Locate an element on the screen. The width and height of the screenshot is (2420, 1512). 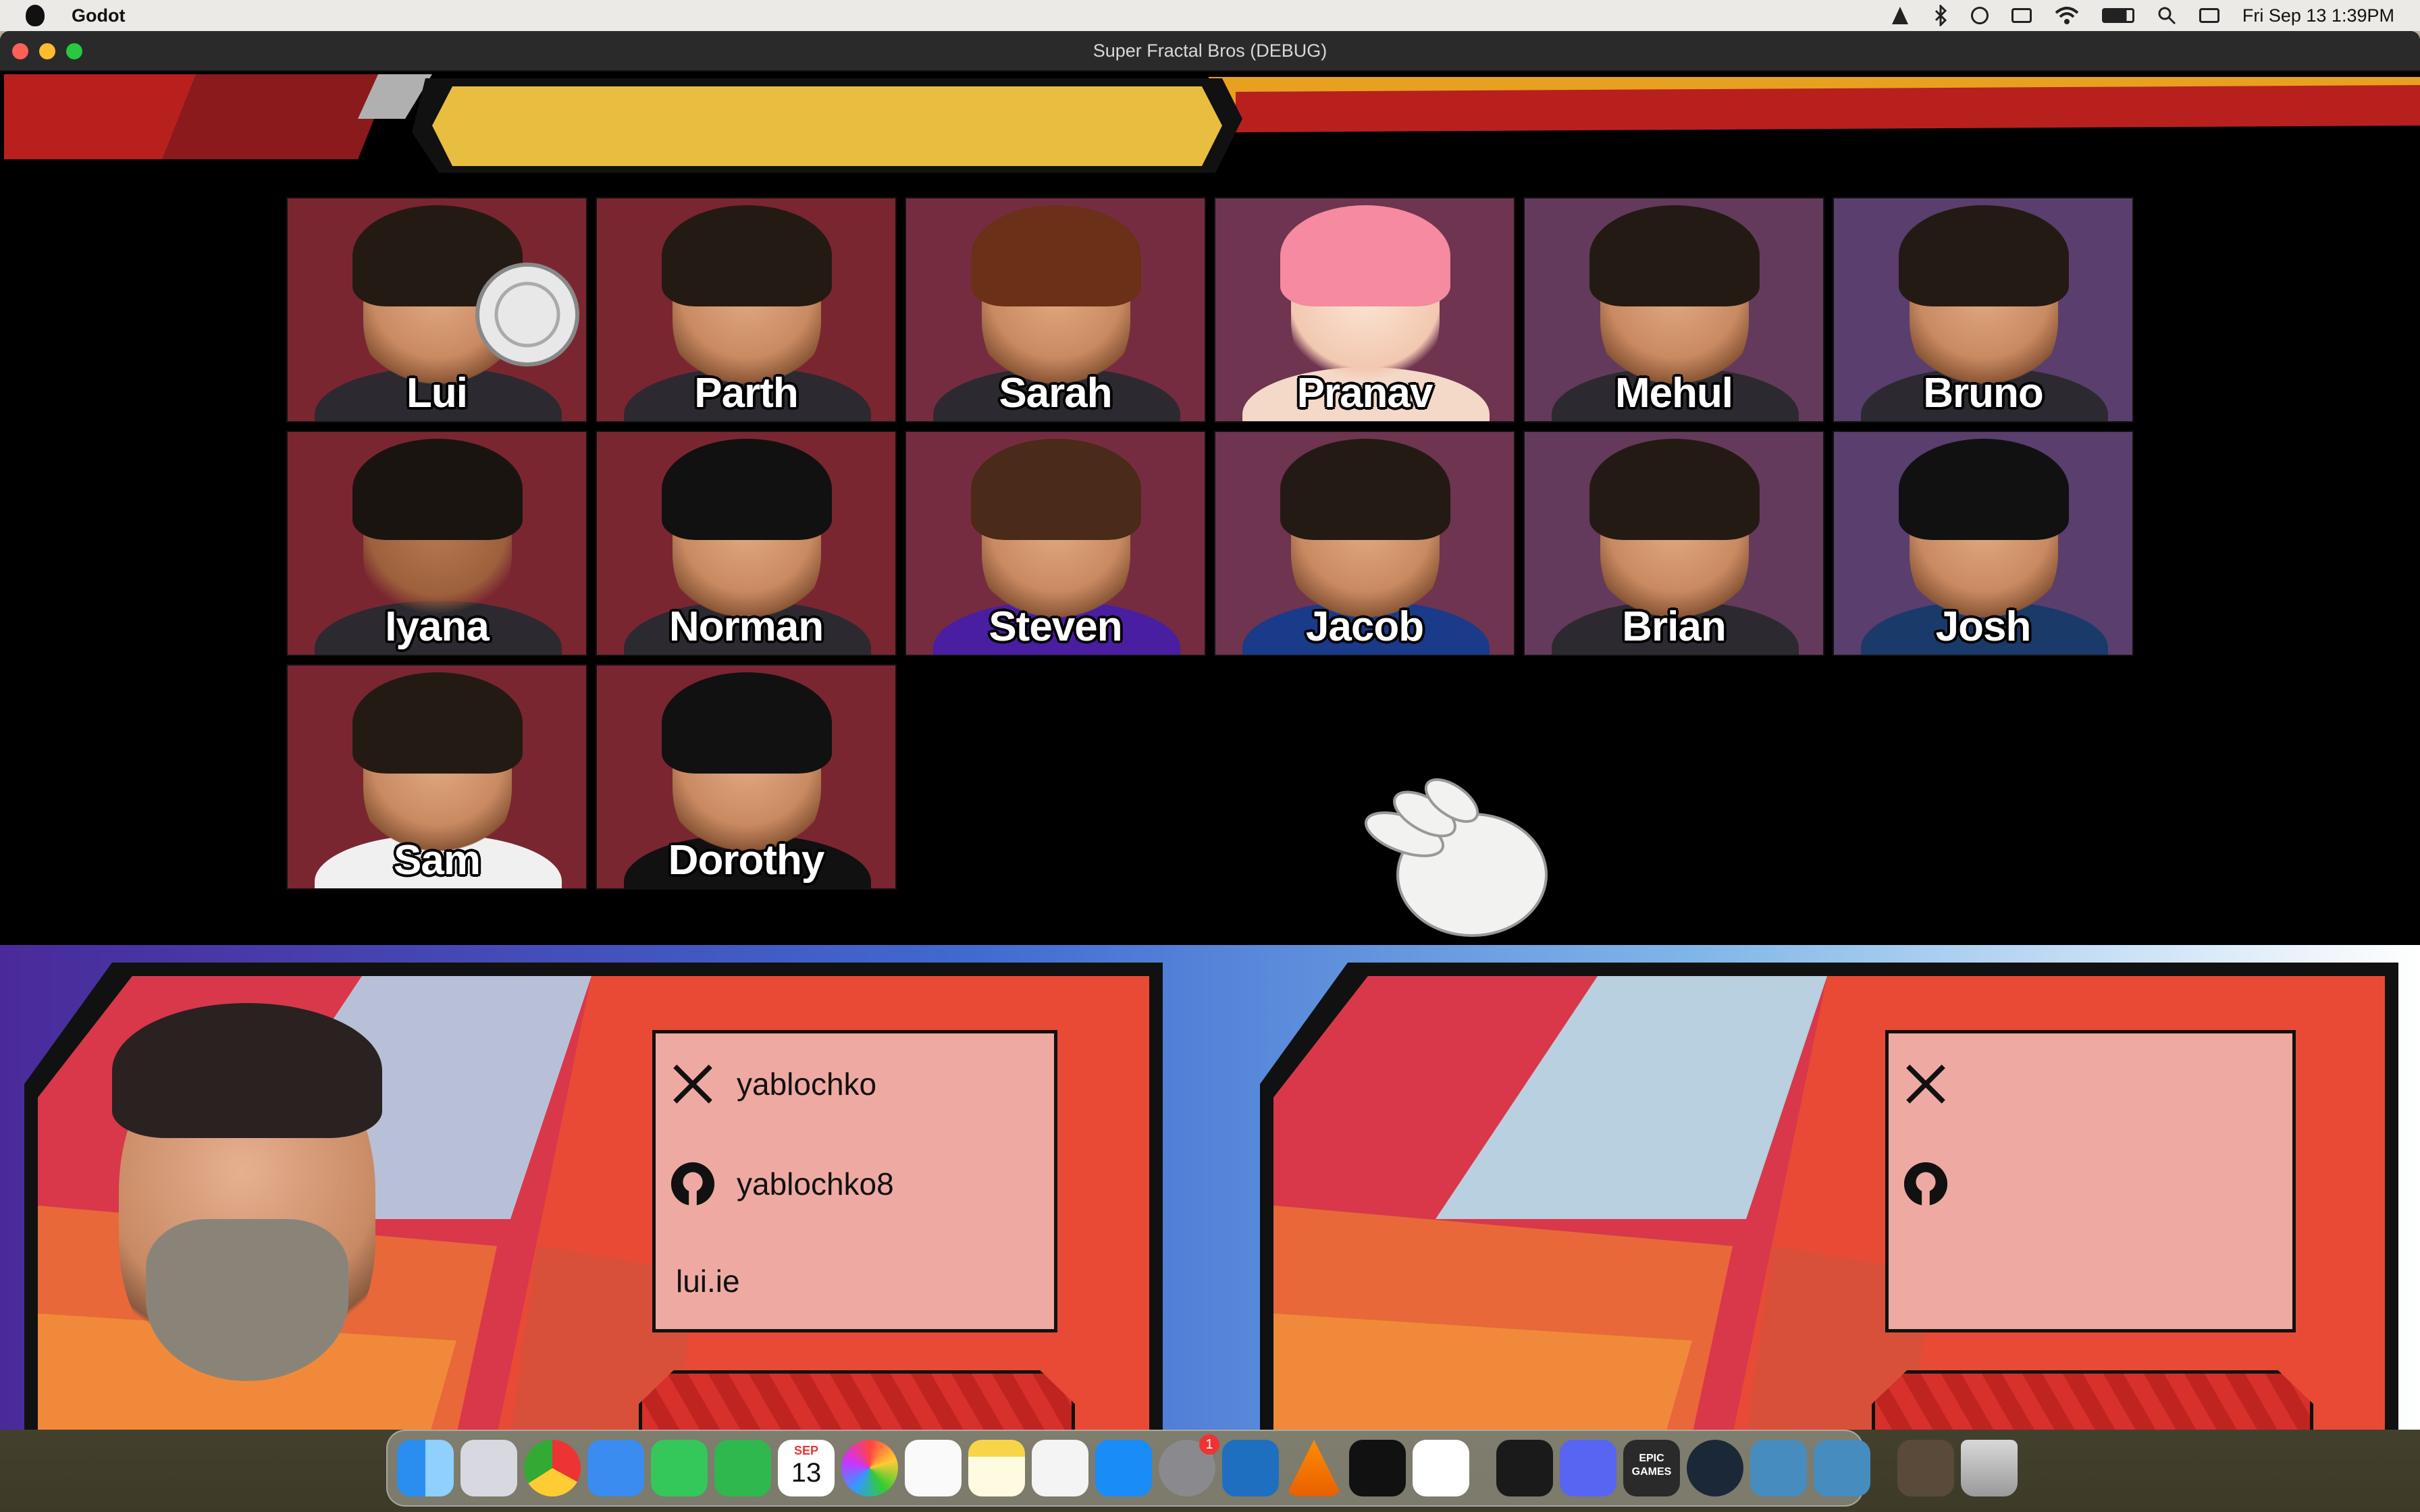
selection-name-banner is located at coordinates (827, 126).